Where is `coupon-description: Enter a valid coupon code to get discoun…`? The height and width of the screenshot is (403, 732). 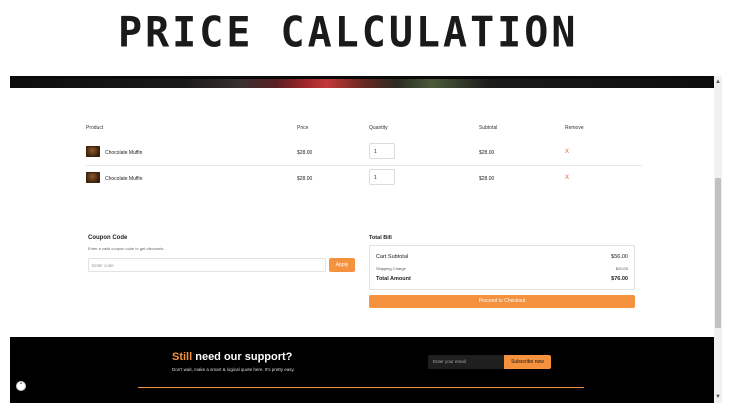 coupon-description: Enter a valid coupon code to get discoun… is located at coordinates (126, 248).